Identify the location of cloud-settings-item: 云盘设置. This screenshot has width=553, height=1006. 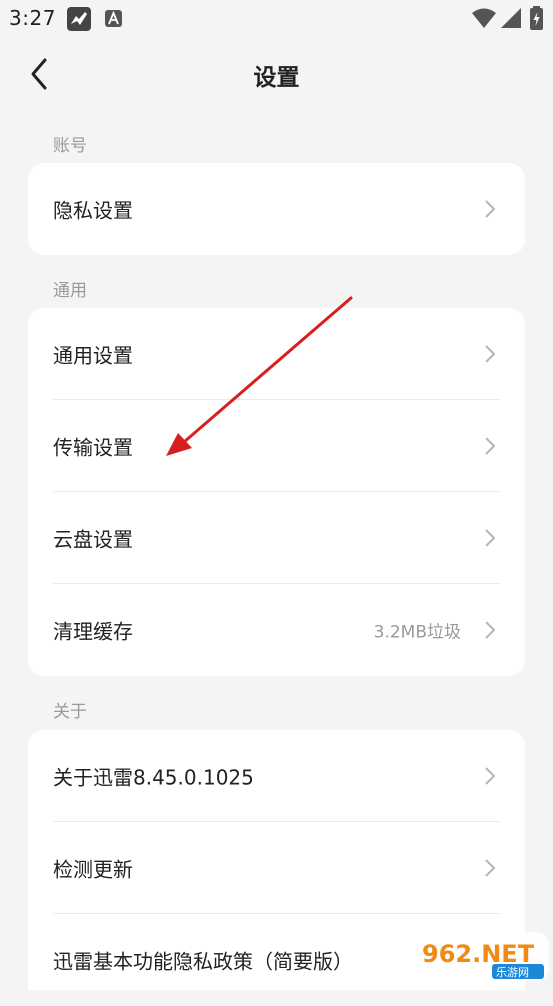
(276, 538).